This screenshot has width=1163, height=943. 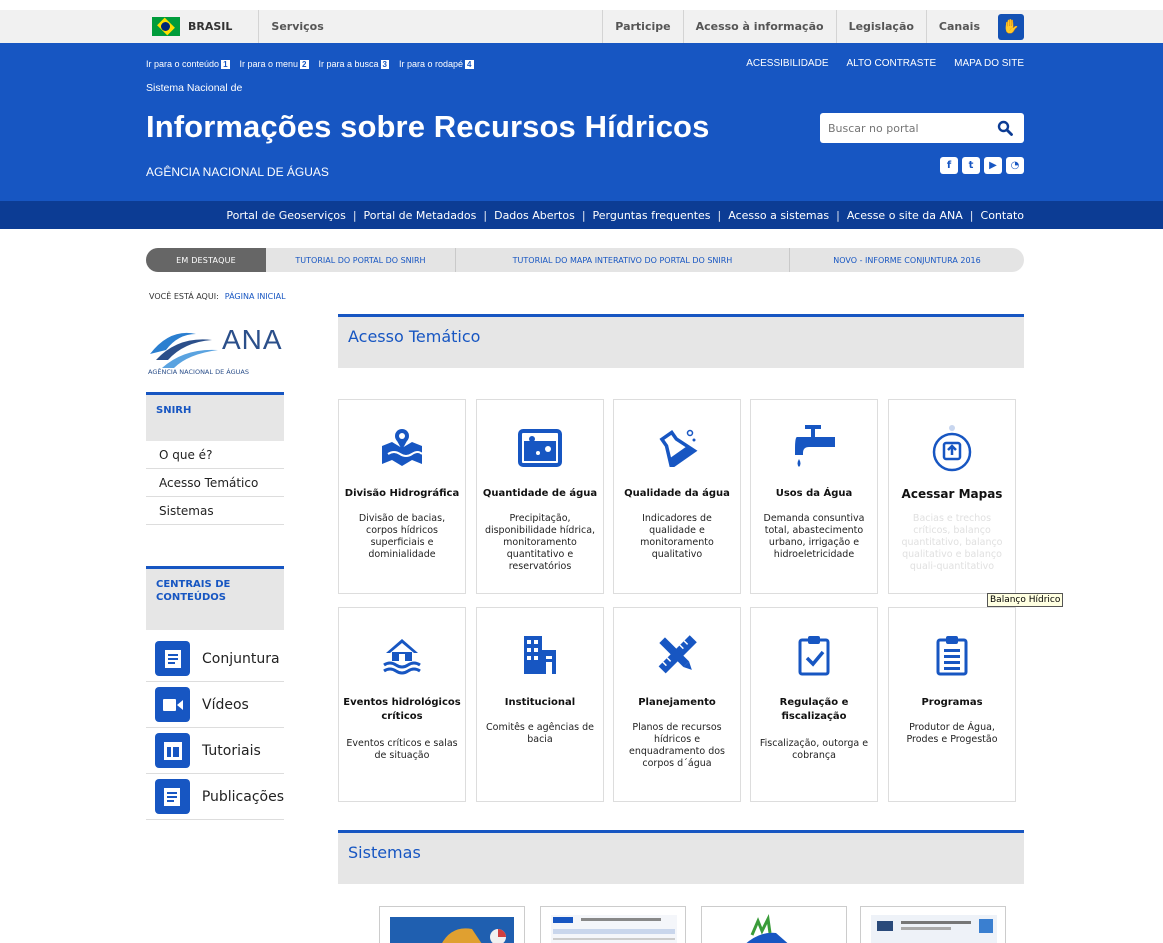 What do you see at coordinates (767, 928) in the screenshot?
I see `logo-screenshot-icon` at bounding box center [767, 928].